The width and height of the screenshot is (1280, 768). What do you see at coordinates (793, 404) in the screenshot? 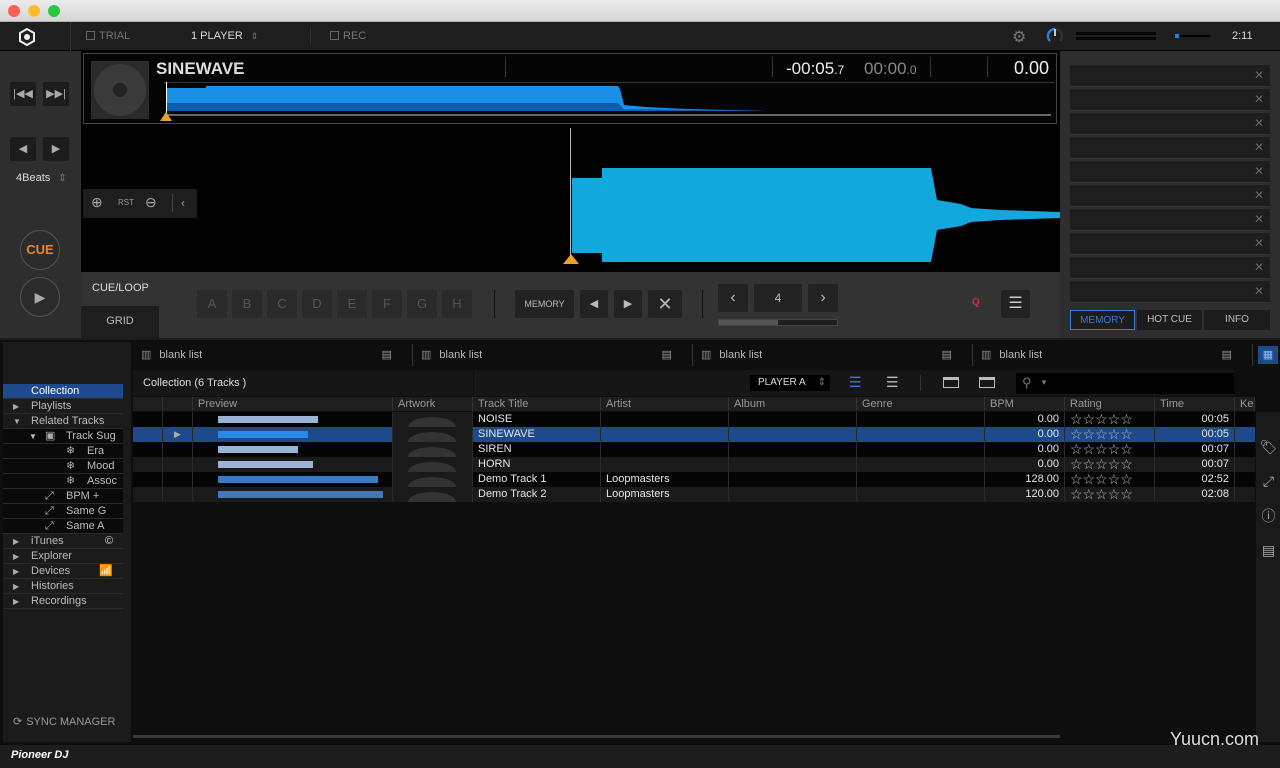
I see `column-header-album: Album` at bounding box center [793, 404].